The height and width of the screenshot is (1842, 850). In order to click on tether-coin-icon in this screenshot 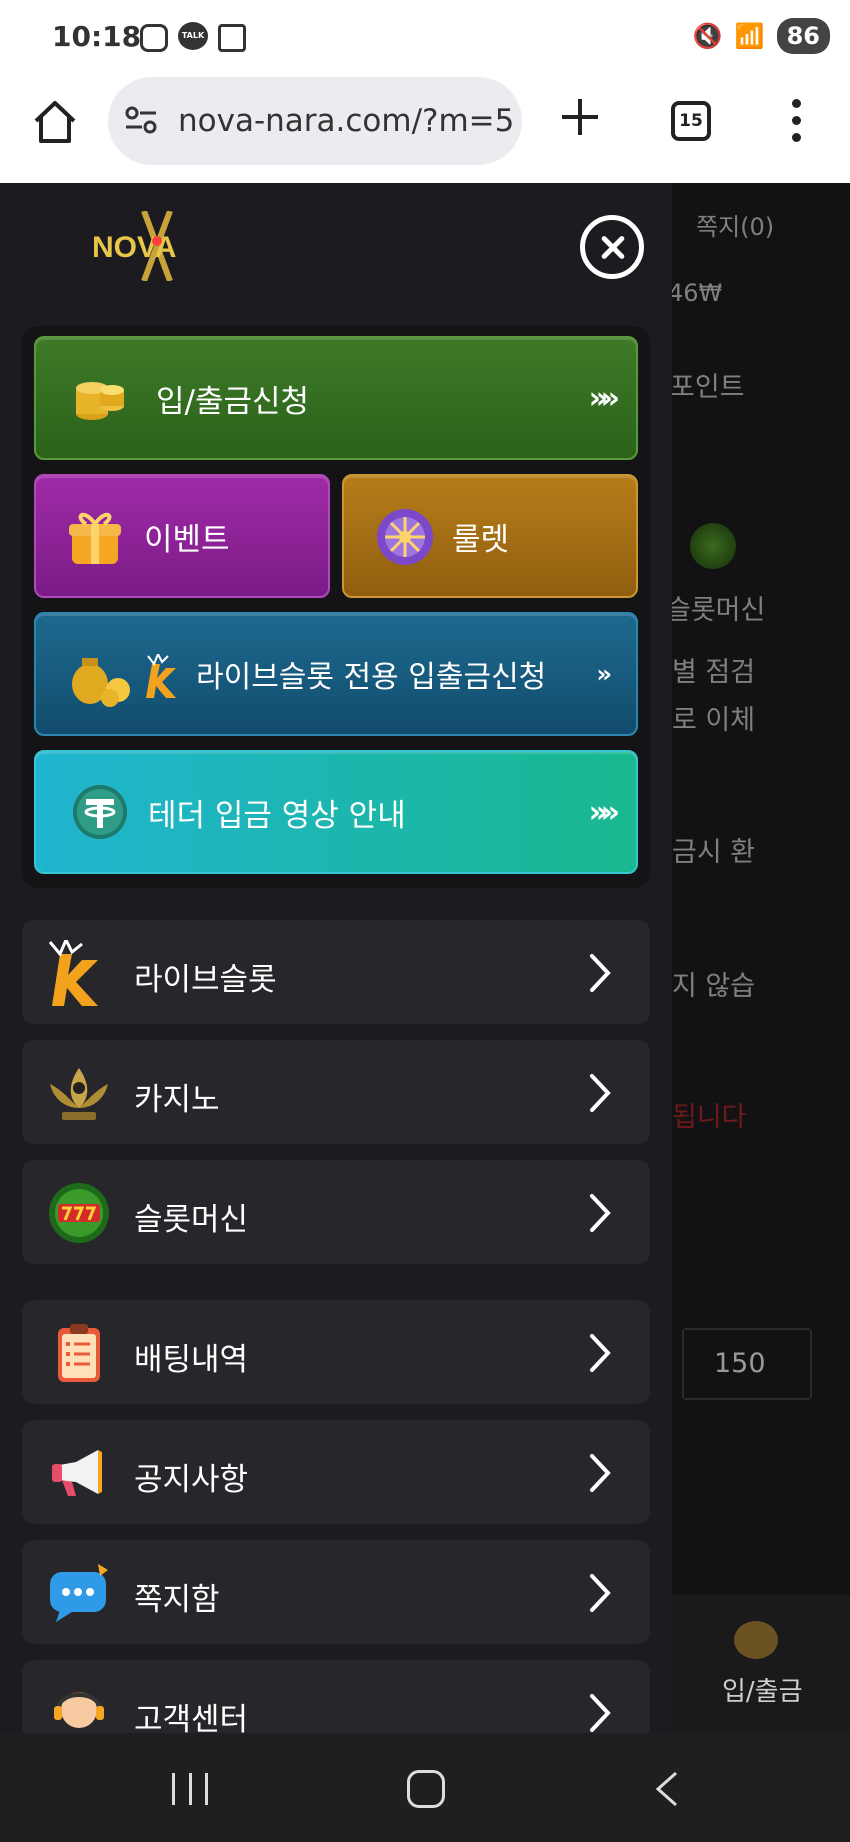, I will do `click(100, 812)`.